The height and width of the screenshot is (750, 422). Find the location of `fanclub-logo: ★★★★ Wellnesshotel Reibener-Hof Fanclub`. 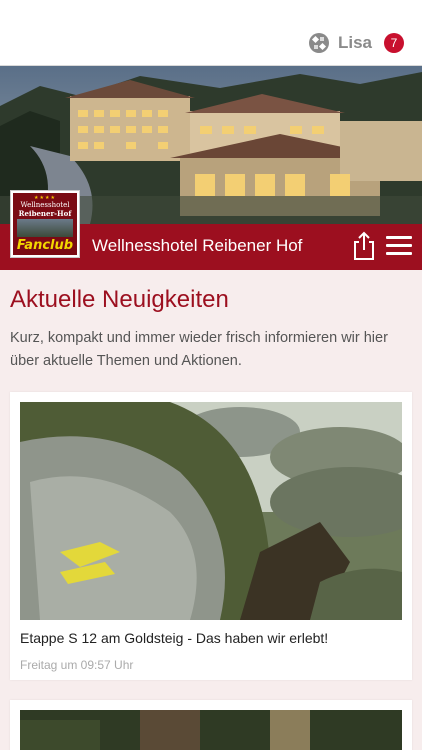

fanclub-logo: ★★★★ Wellnesshotel Reibener-Hof Fanclub is located at coordinates (45, 224).